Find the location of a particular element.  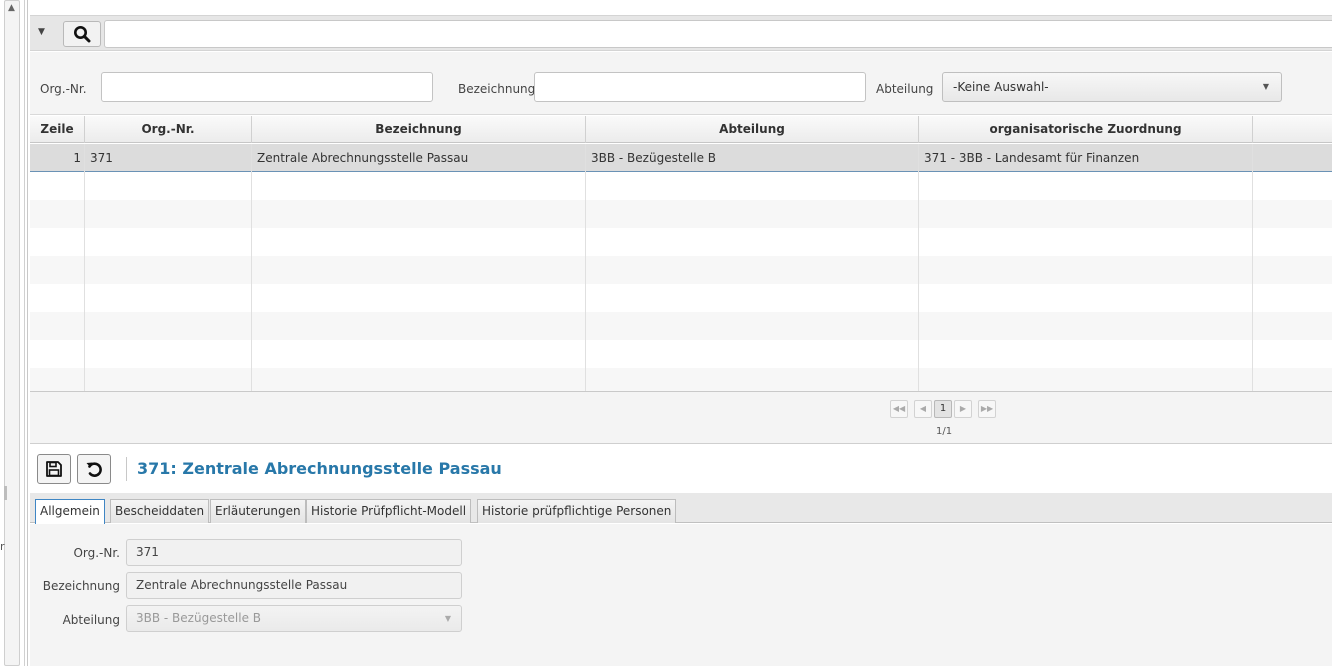

org-nr-filter-input is located at coordinates (267, 87).